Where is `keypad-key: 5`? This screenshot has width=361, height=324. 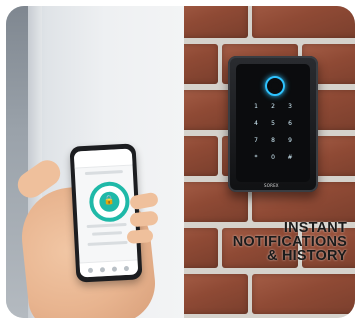
keypad-key: 5 is located at coordinates (273, 123).